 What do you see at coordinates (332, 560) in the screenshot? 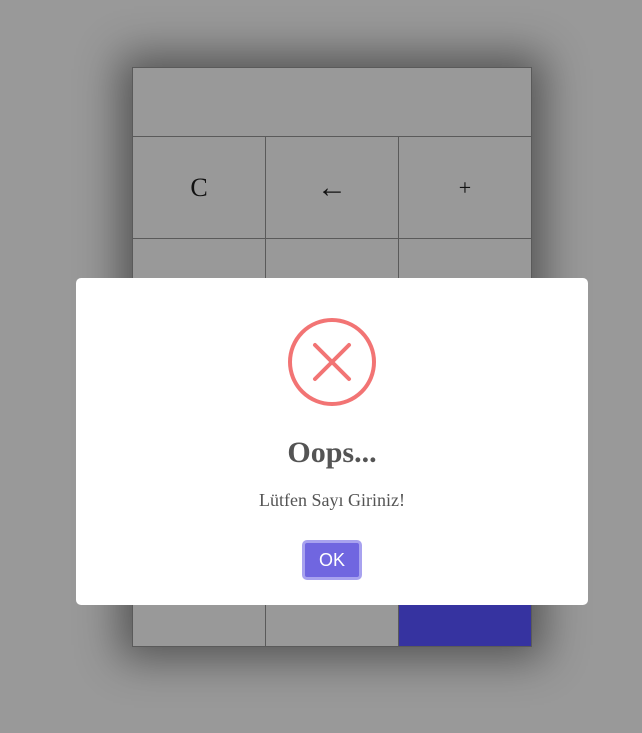
I see `ok-button: OK` at bounding box center [332, 560].